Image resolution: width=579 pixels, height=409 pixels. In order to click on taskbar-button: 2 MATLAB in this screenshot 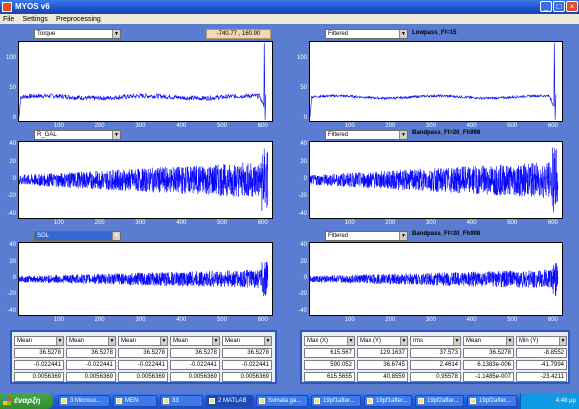, I will do `click(229, 401)`.